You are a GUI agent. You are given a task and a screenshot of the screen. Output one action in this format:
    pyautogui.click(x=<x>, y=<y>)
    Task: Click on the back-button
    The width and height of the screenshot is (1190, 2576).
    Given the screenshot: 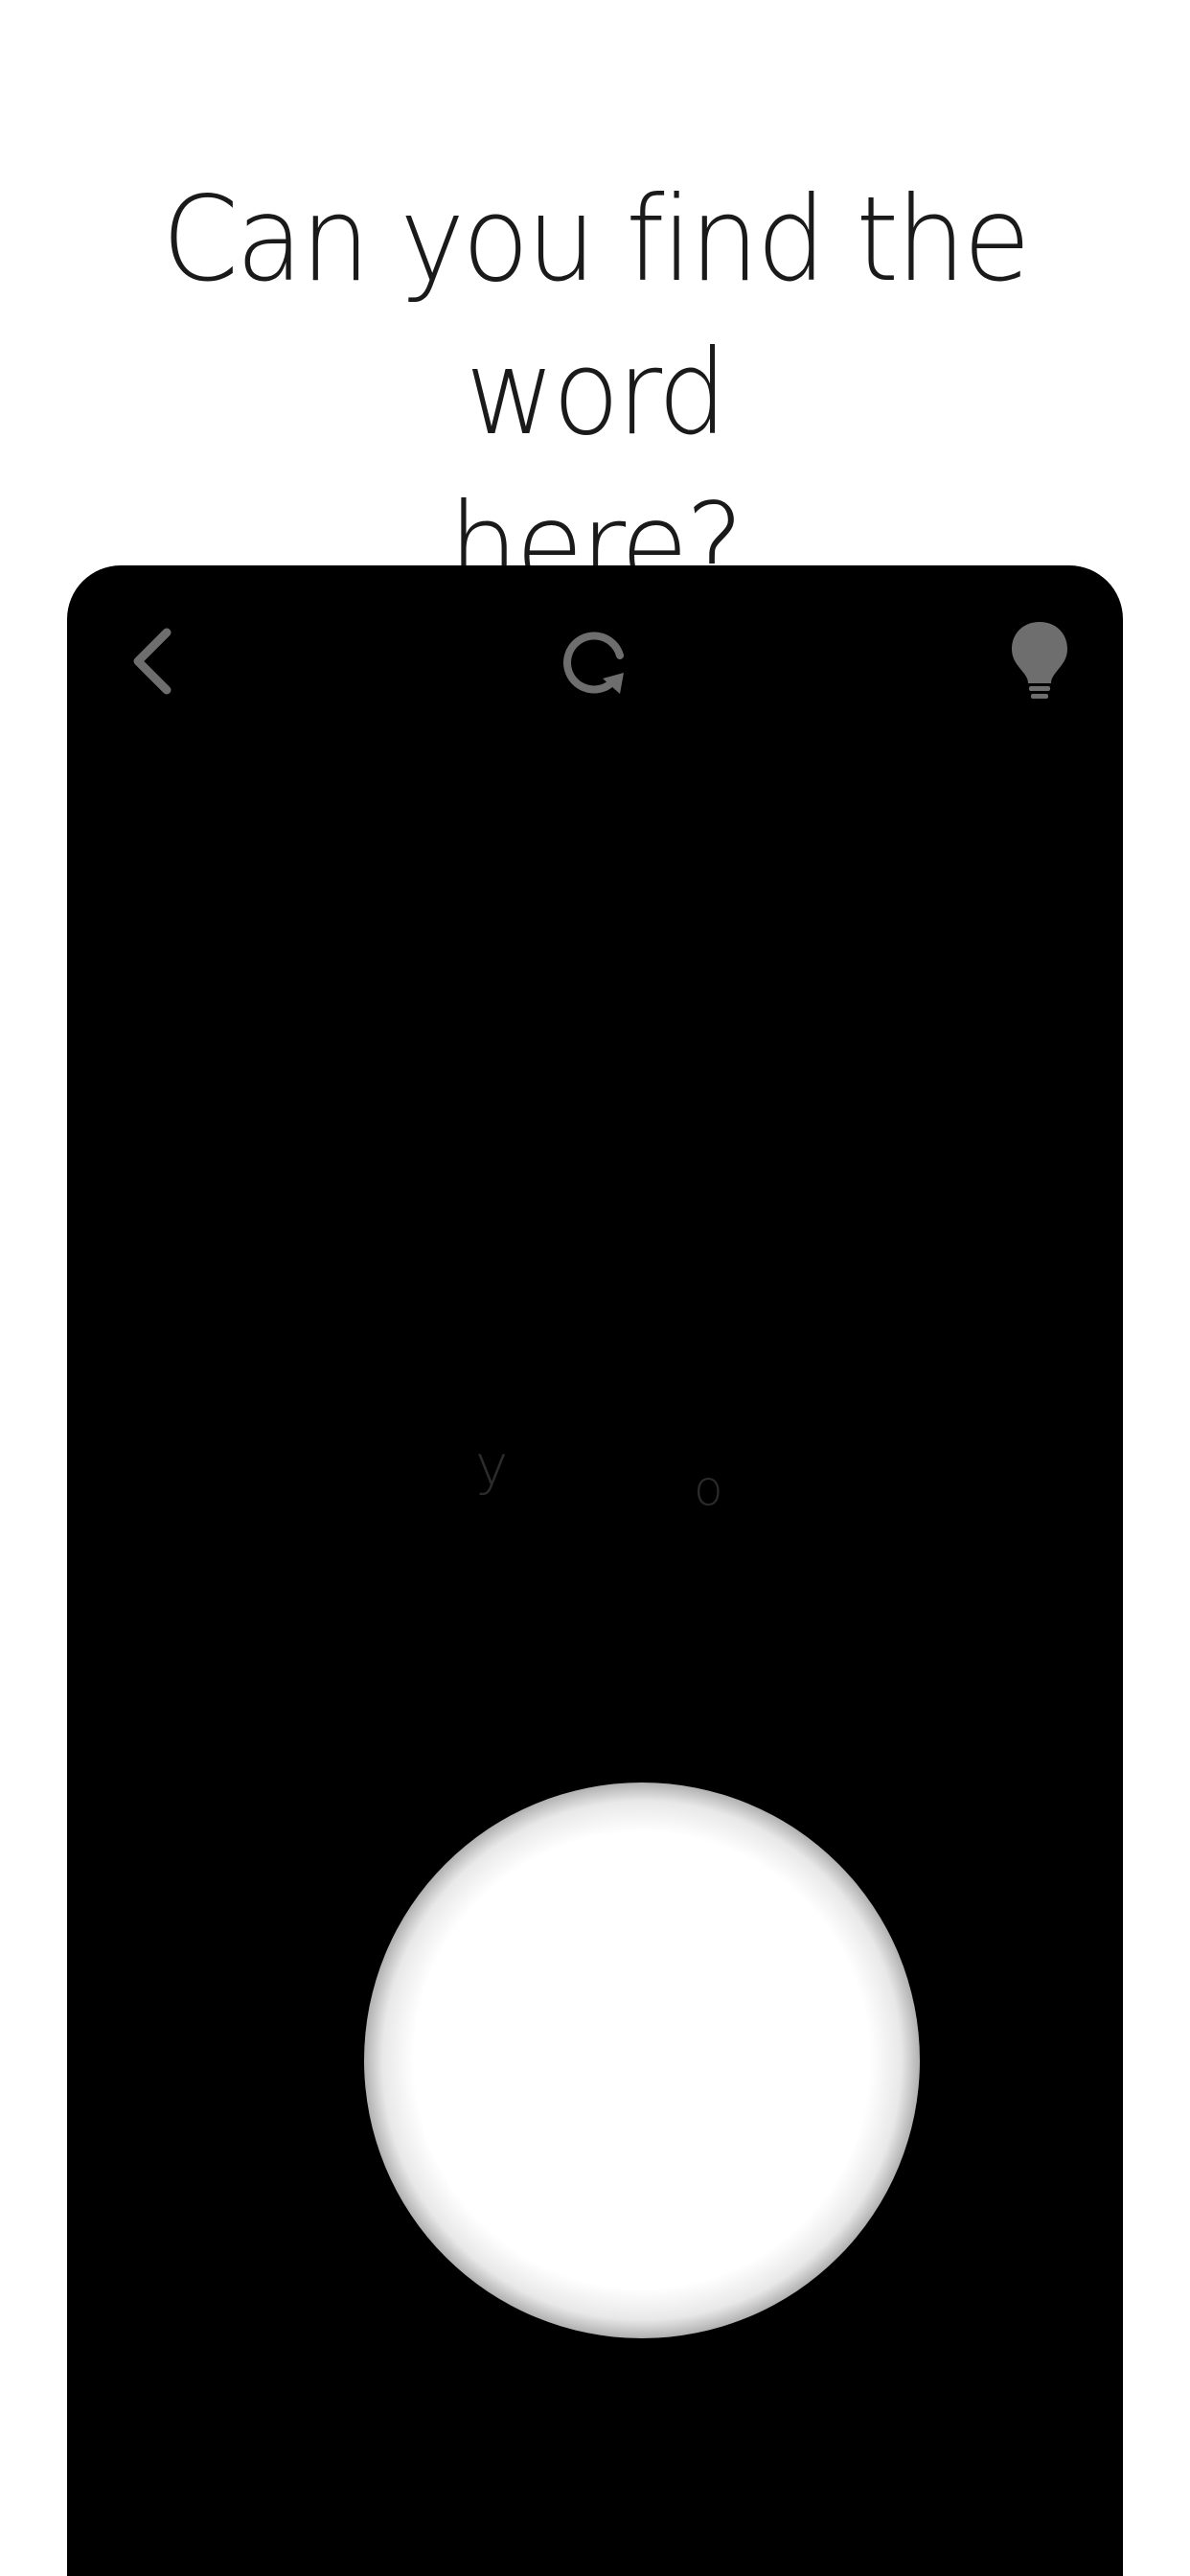 What is the action you would take?
    pyautogui.click(x=153, y=661)
    